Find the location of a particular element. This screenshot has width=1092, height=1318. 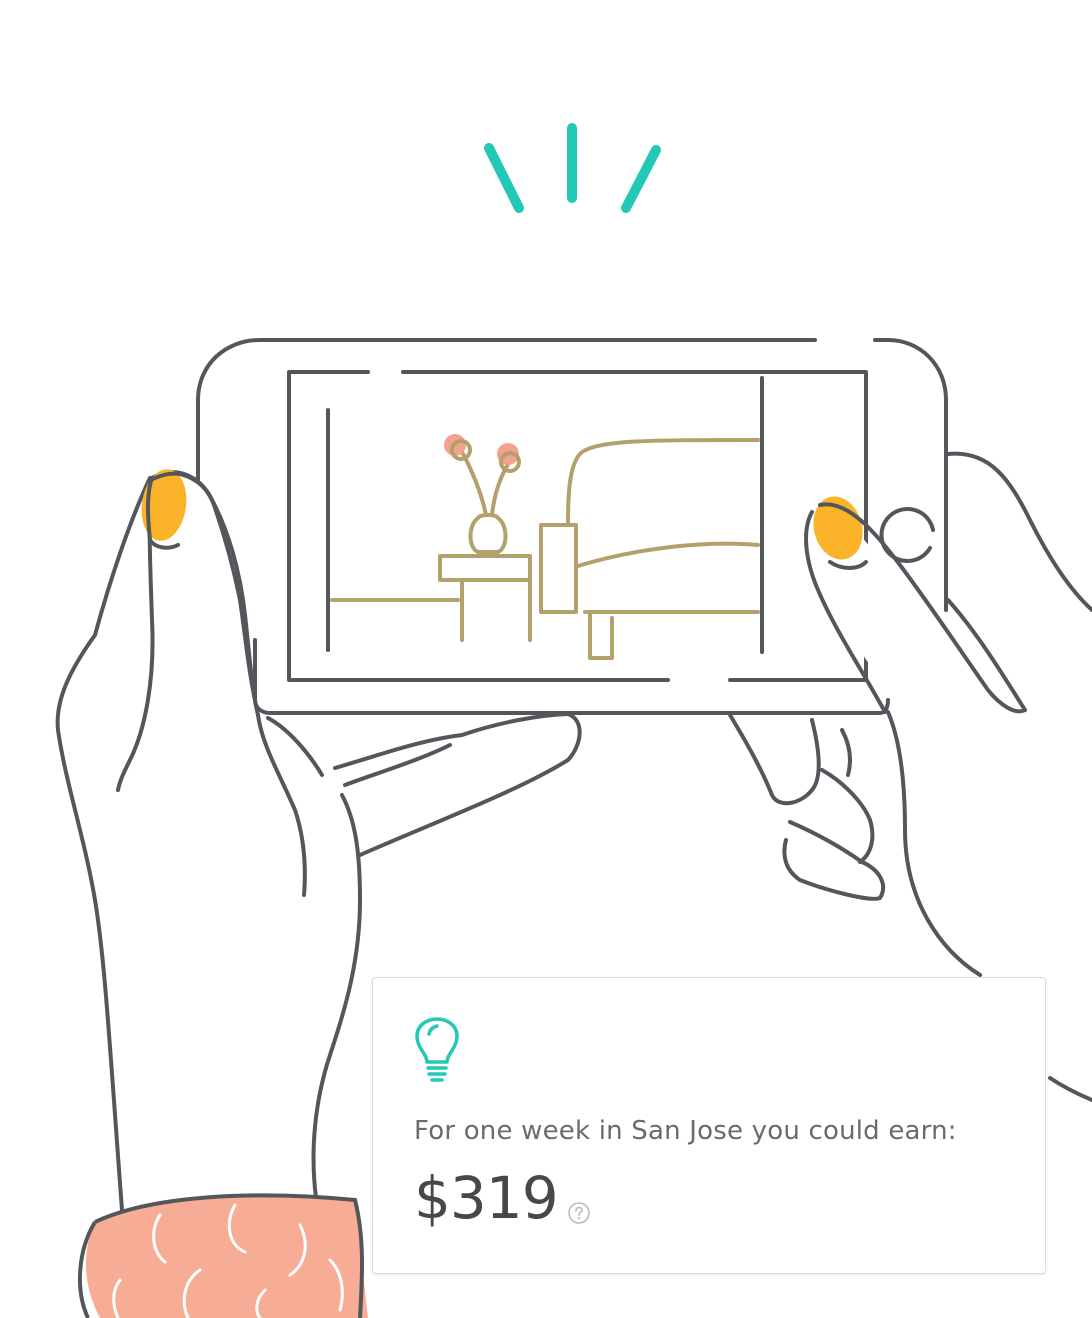

earnings-amount: $319 is located at coordinates (486, 1198).